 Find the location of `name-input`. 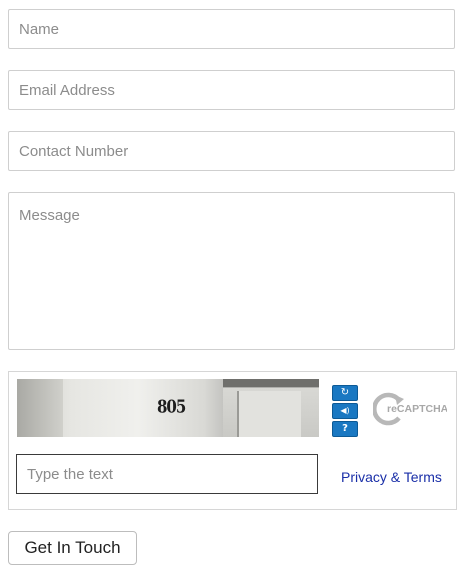

name-input is located at coordinates (231, 29).